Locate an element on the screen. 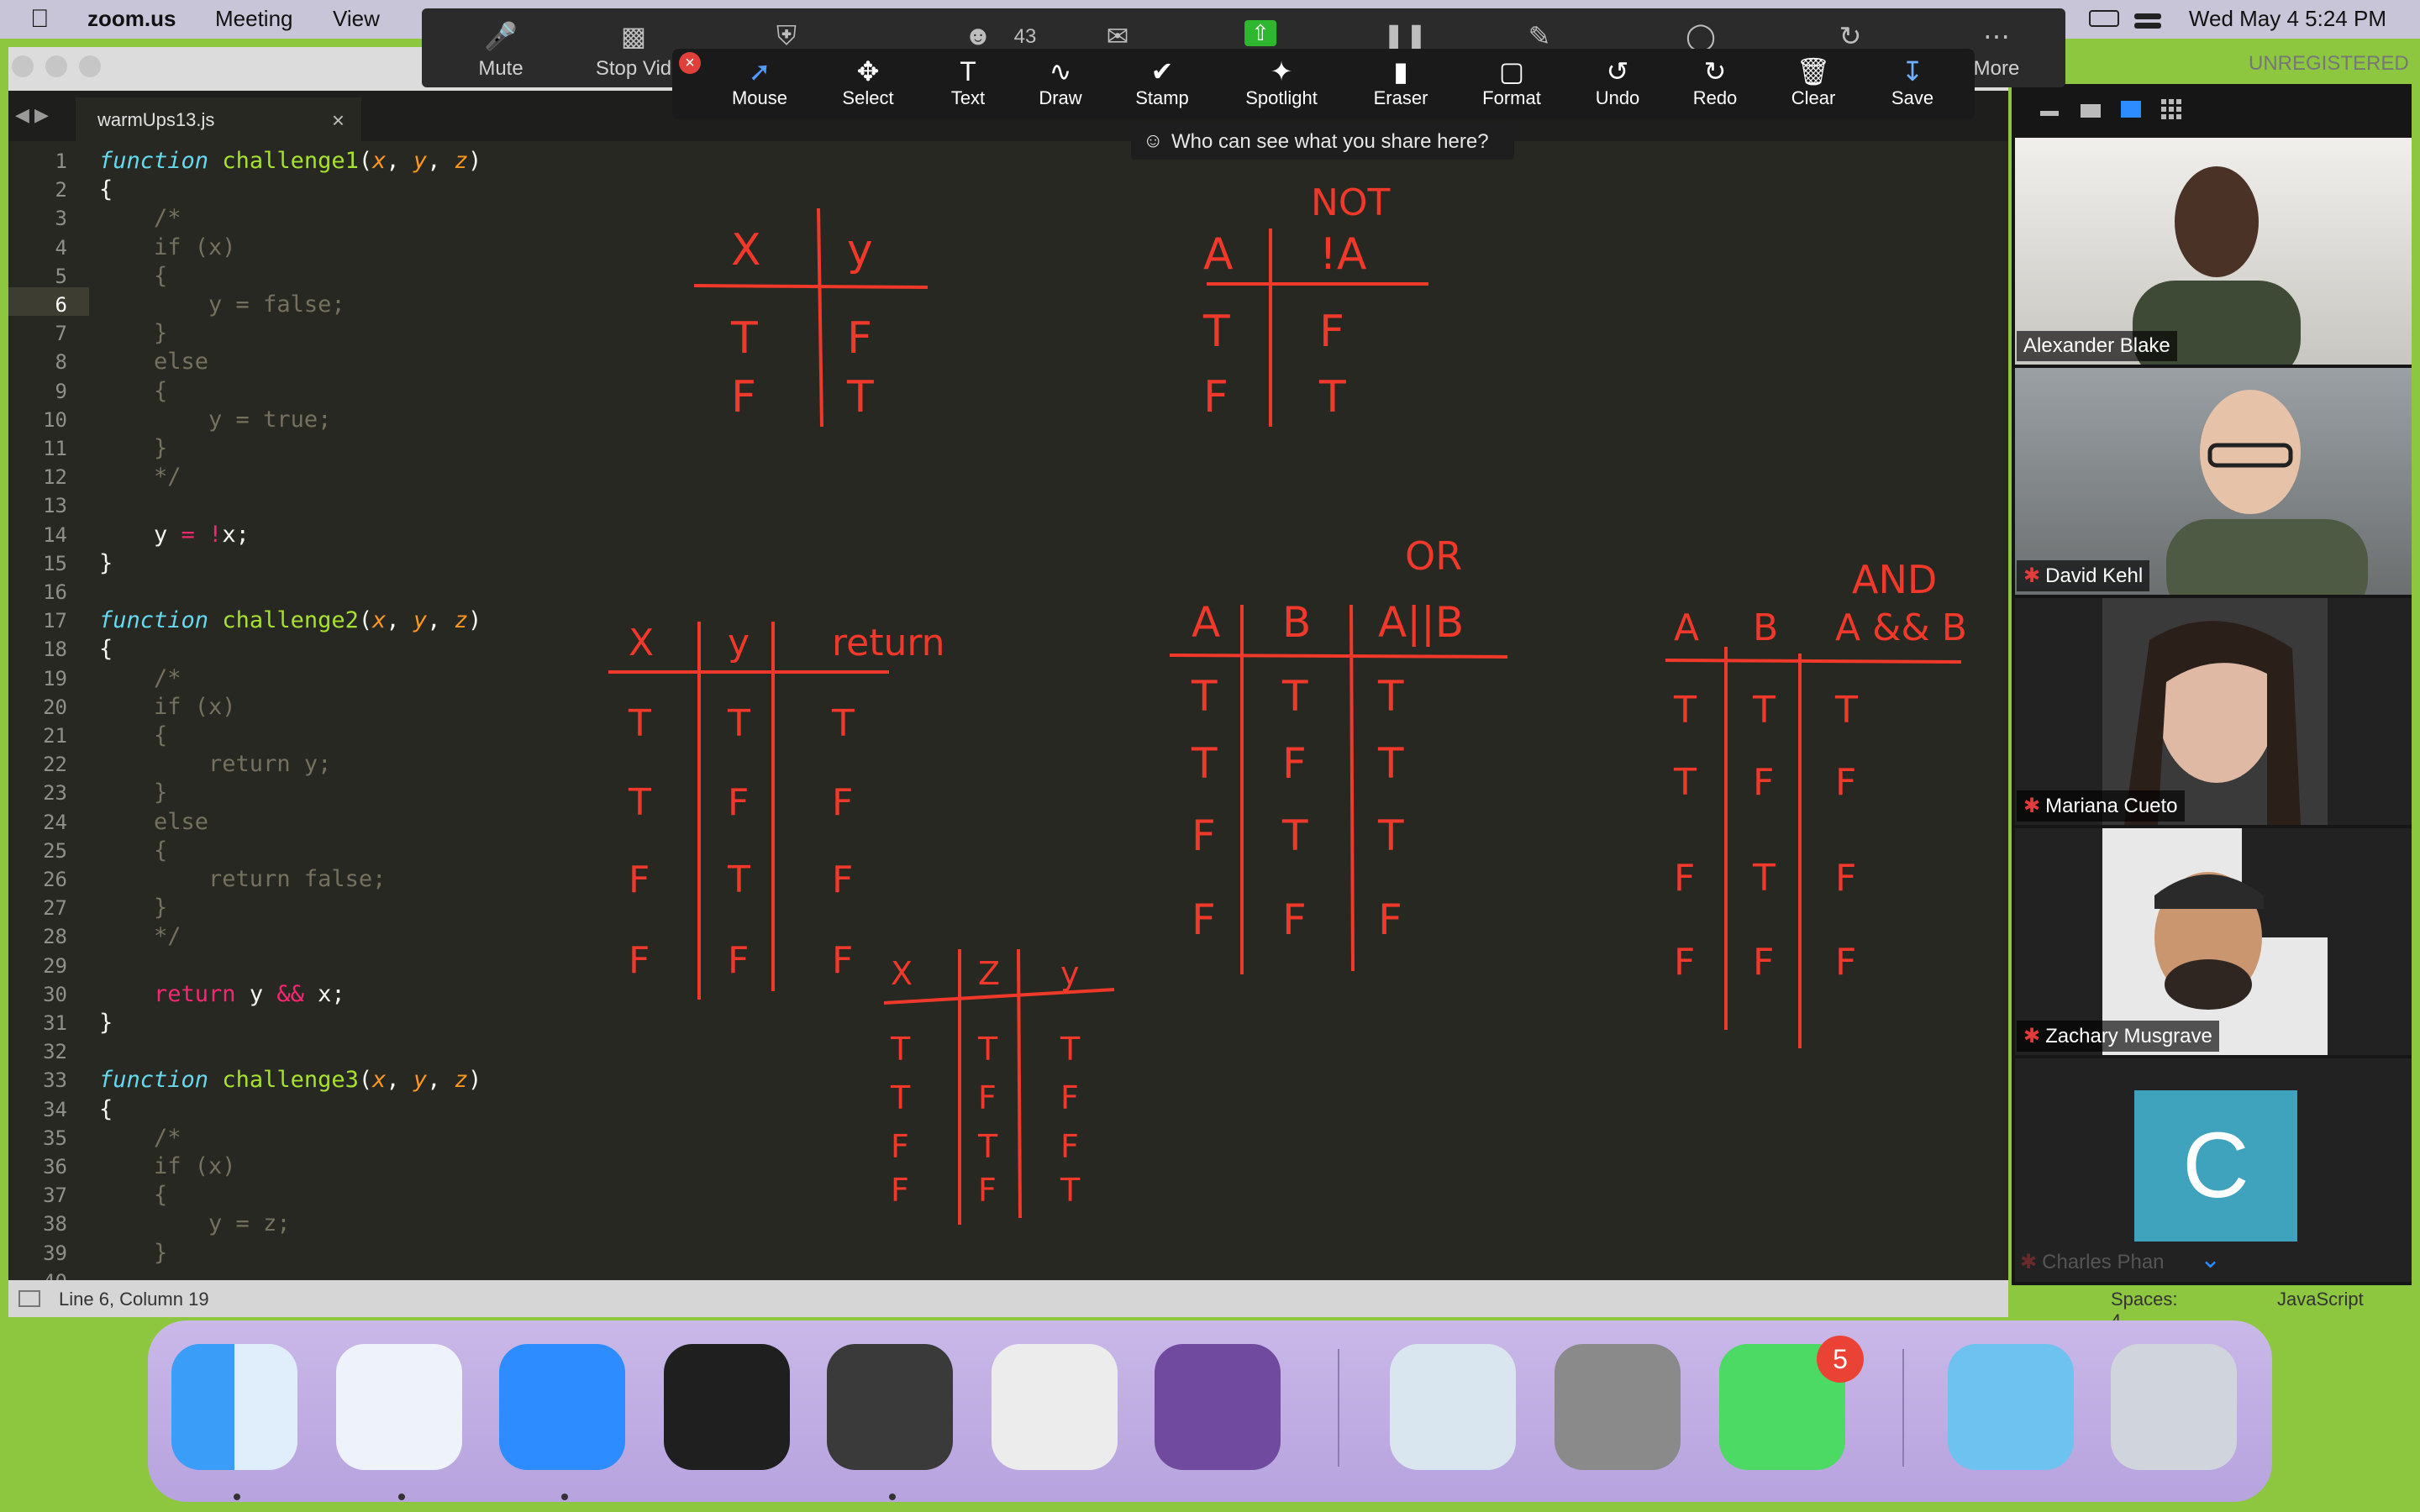  squiggle-icon: ∿ is located at coordinates (1061, 71).